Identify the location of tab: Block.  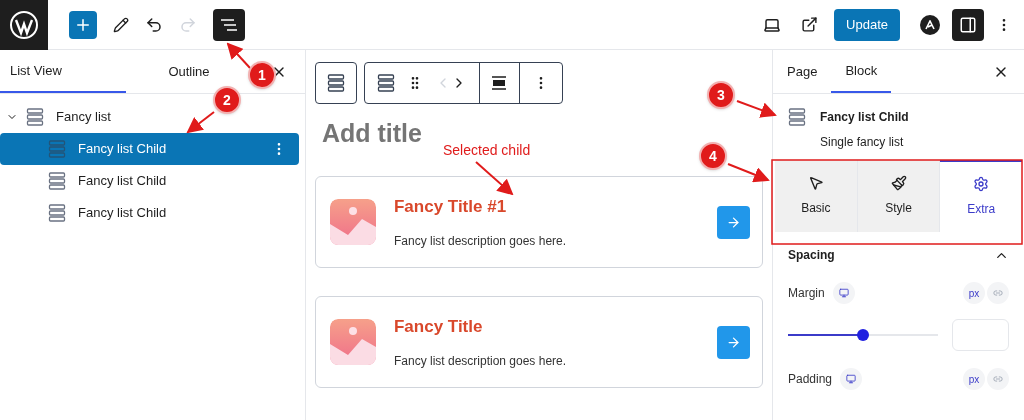
(861, 71).